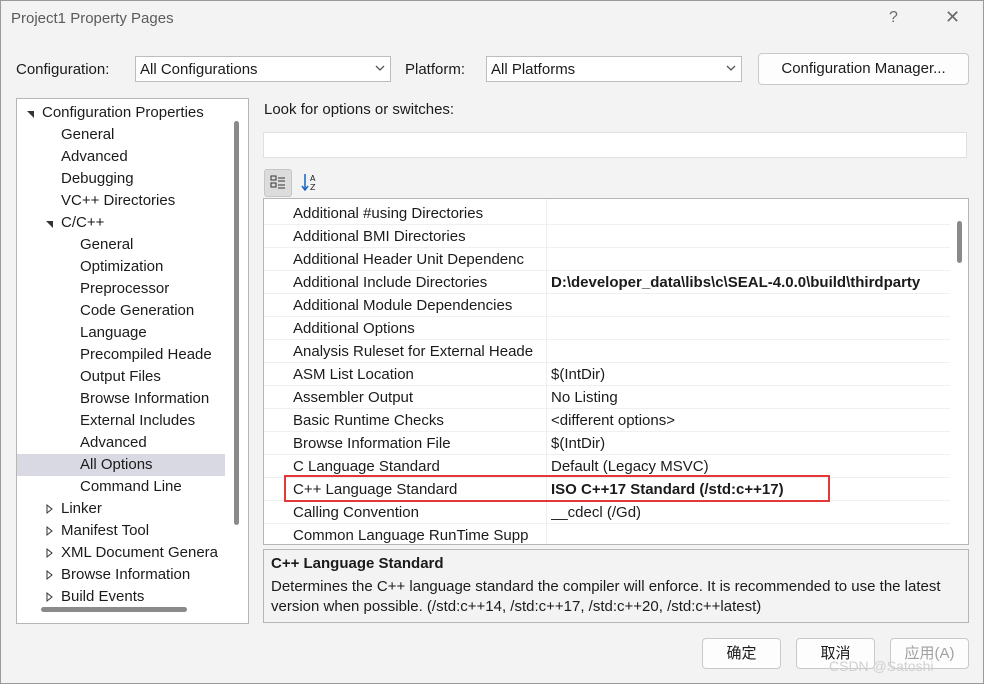 The height and width of the screenshot is (684, 984). What do you see at coordinates (741, 653) in the screenshot?
I see `ok-button: 确定` at bounding box center [741, 653].